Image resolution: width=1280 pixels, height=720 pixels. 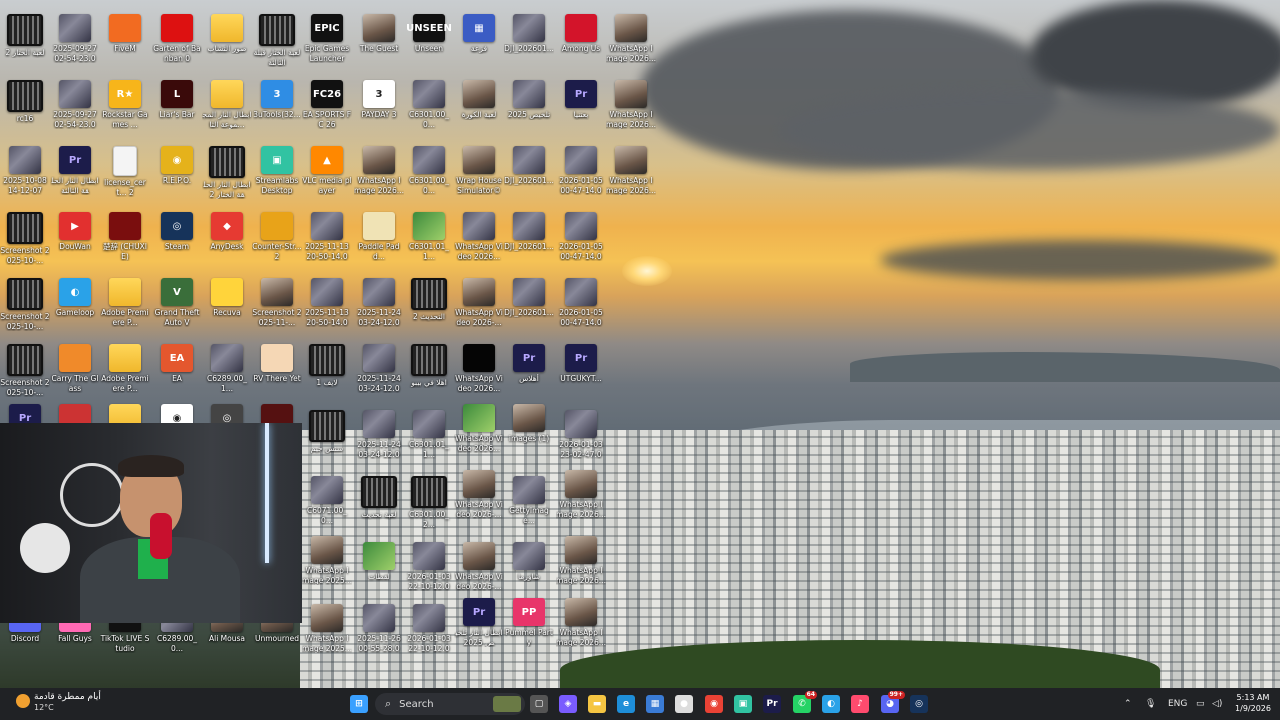 I want to click on desktop-icon: تلخيص 2025, so click(x=529, y=100).